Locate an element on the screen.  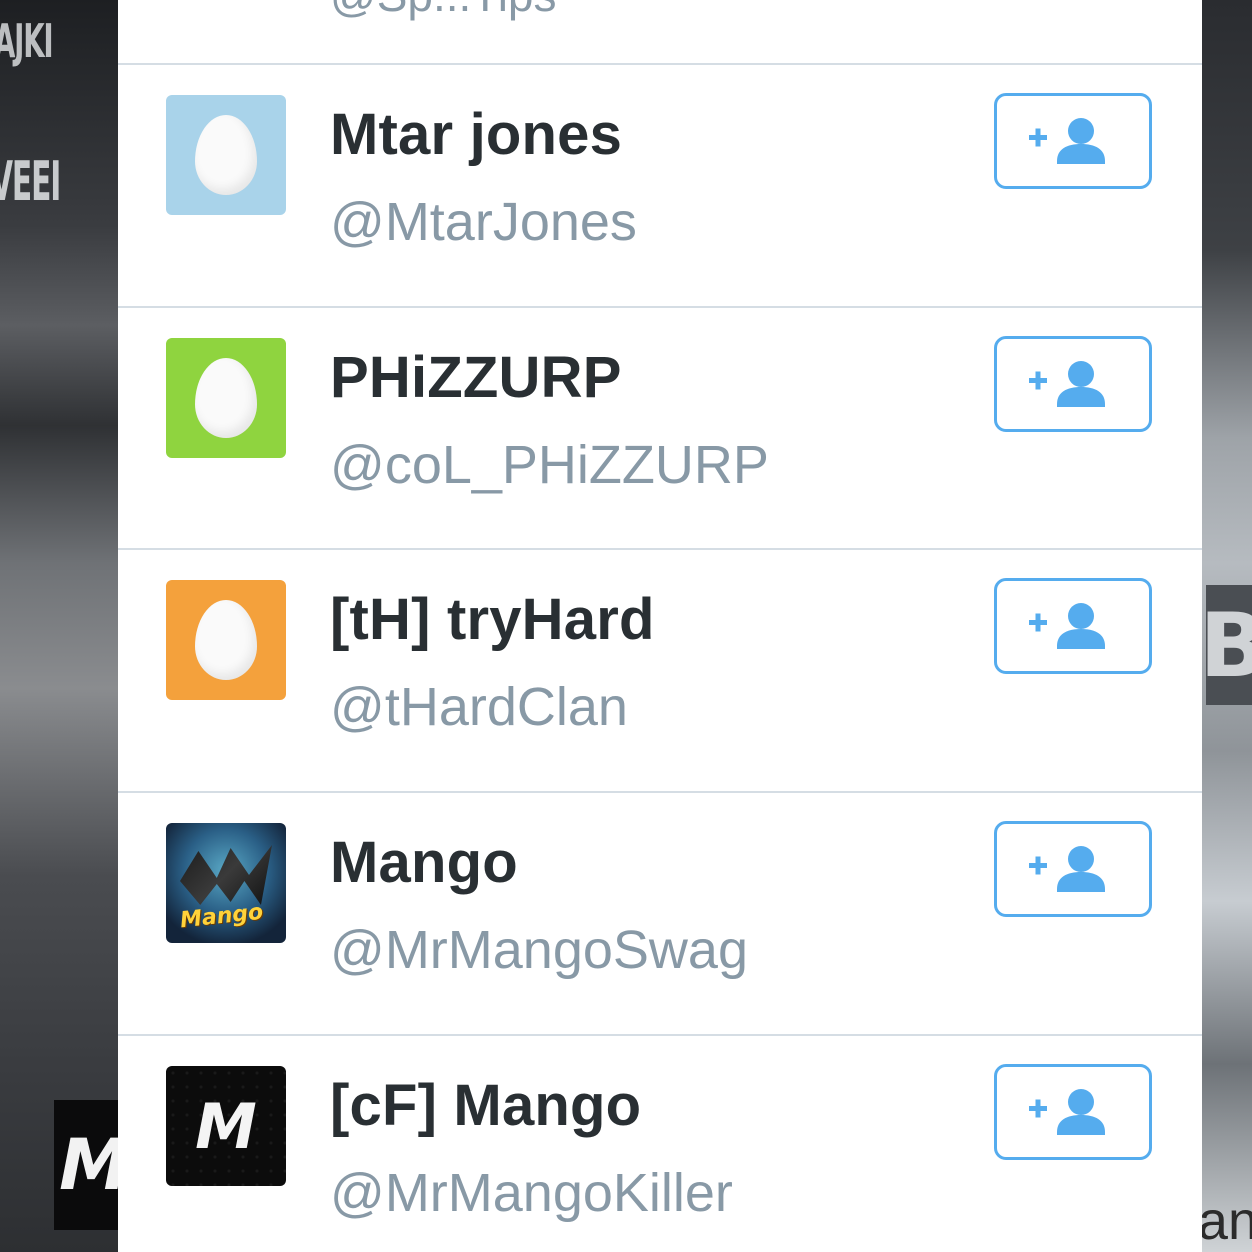
user-display-name: Mango is located at coordinates (424, 862).